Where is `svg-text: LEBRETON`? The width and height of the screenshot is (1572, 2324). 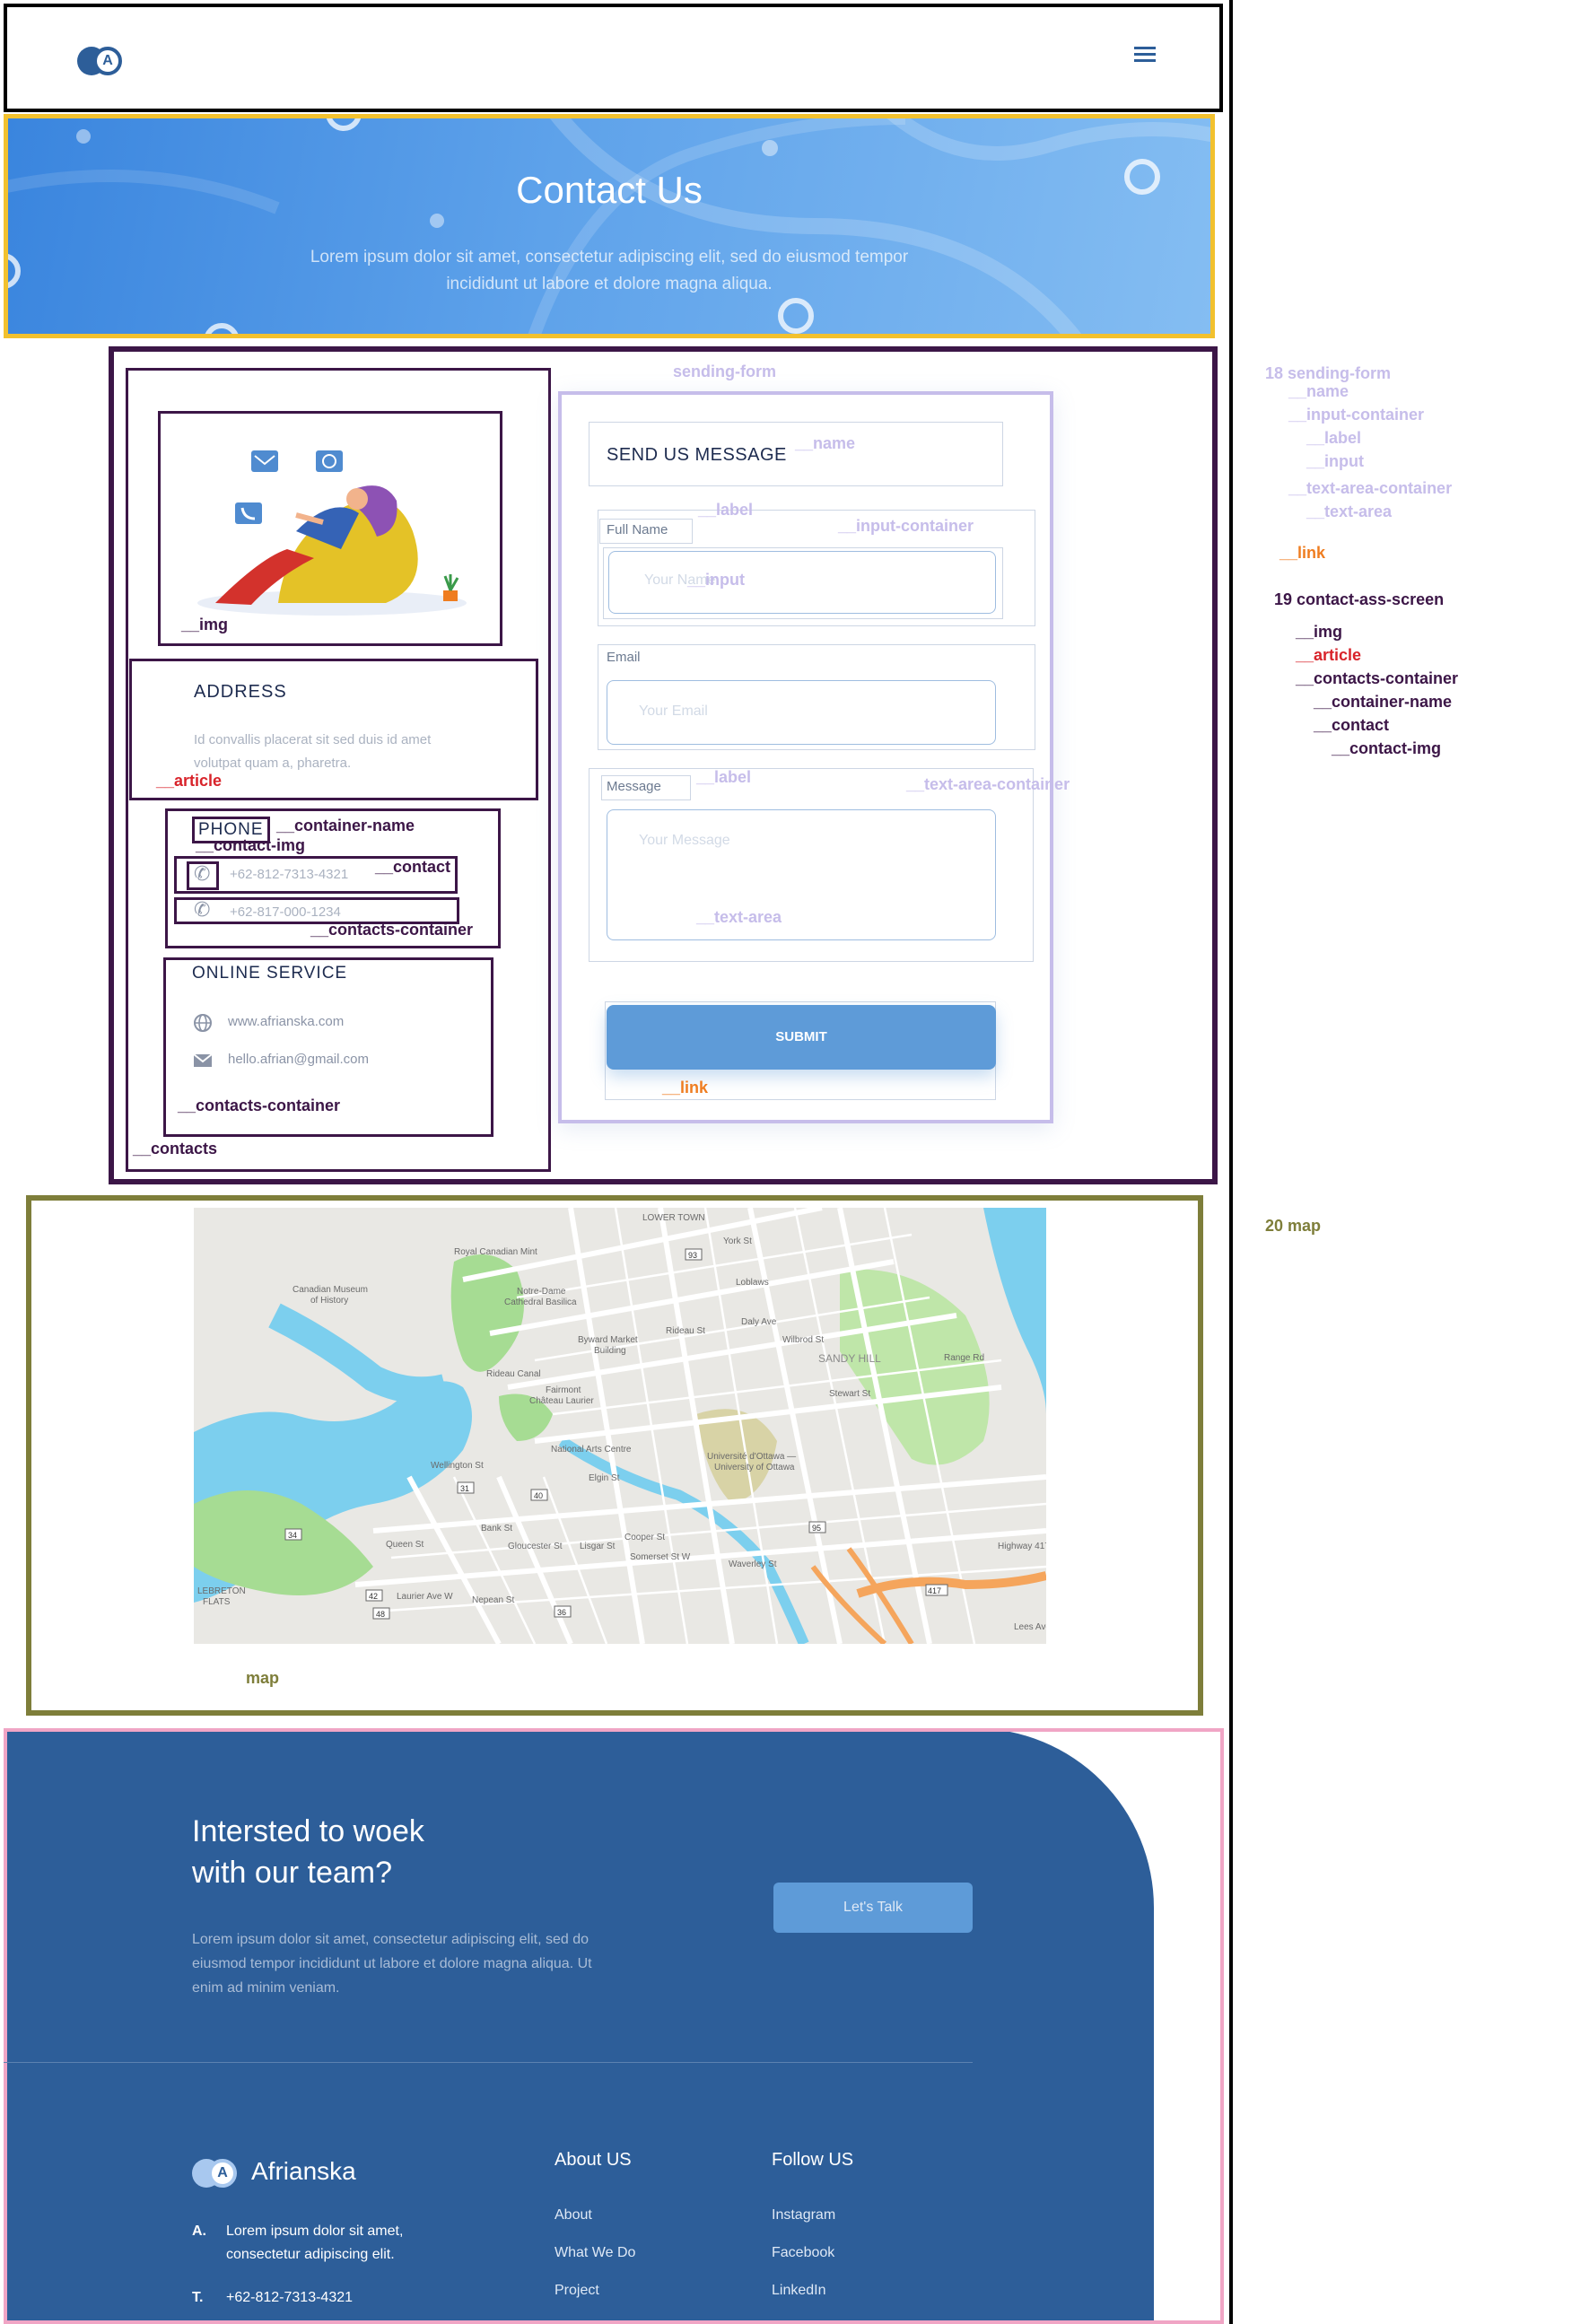
svg-text: LEBRETON is located at coordinates (222, 1591).